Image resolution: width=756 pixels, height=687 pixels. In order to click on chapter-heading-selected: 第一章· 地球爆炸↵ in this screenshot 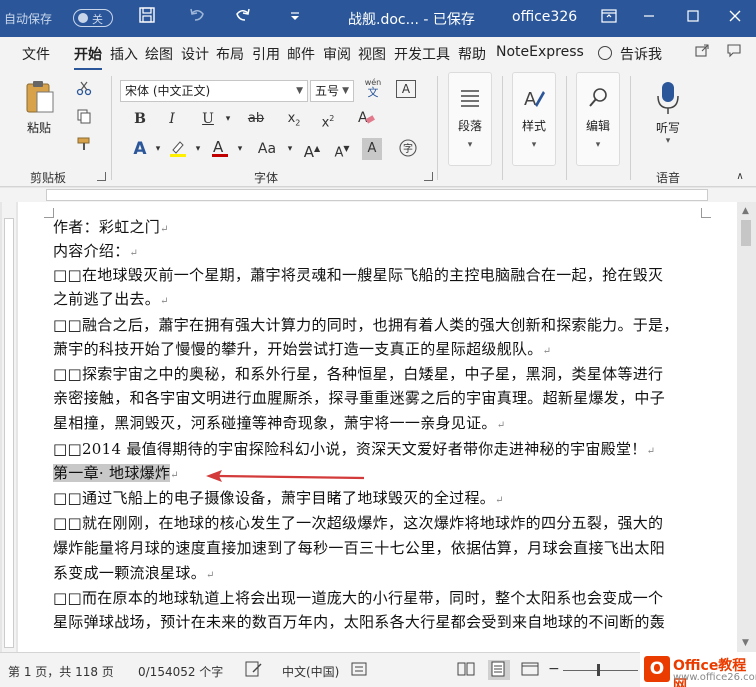, I will do `click(116, 472)`.